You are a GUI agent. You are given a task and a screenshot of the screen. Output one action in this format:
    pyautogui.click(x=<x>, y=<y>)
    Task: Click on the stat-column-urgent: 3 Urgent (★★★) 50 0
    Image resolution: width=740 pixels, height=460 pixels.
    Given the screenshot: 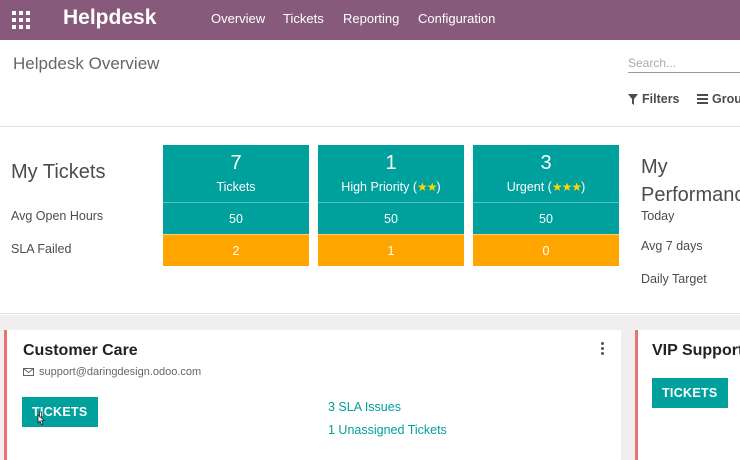 What is the action you would take?
    pyautogui.click(x=546, y=205)
    